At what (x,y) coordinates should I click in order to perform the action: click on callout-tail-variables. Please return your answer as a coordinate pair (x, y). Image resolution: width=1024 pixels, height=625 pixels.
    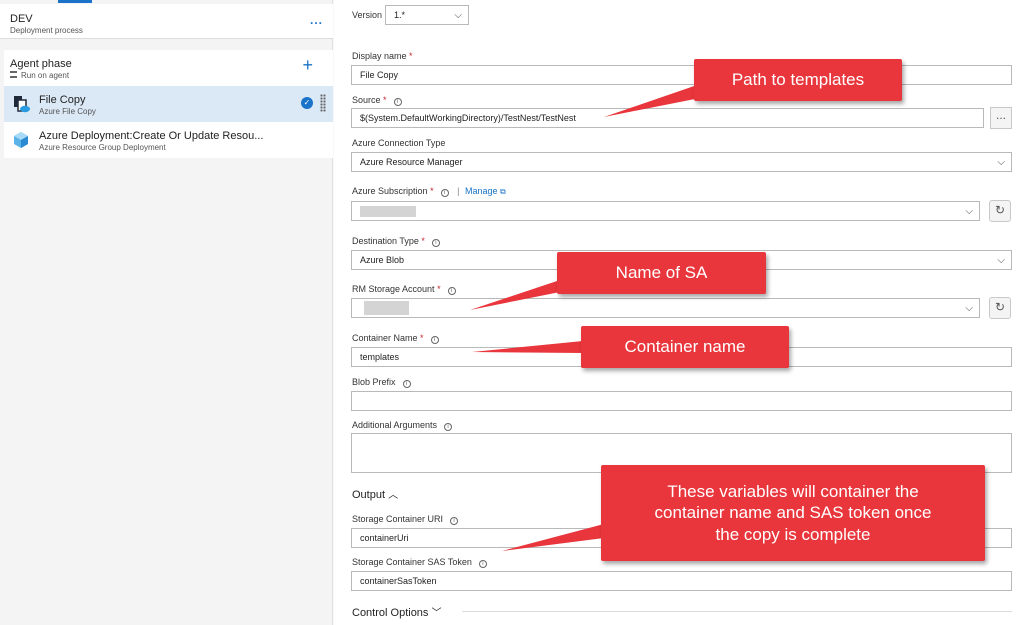
    Looking at the image, I should click on (553, 537).